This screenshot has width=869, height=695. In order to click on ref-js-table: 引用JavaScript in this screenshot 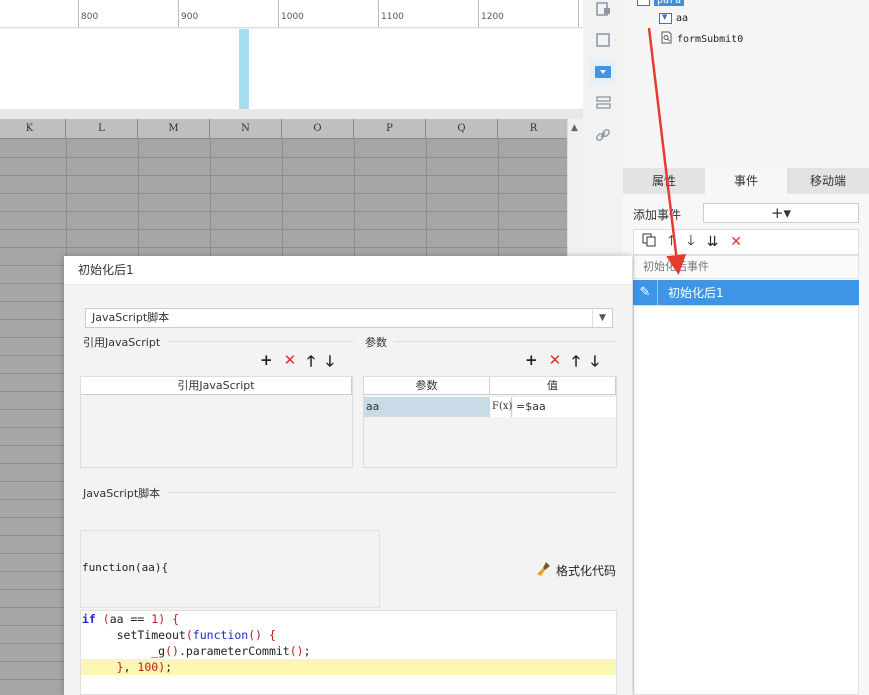, I will do `click(216, 422)`.